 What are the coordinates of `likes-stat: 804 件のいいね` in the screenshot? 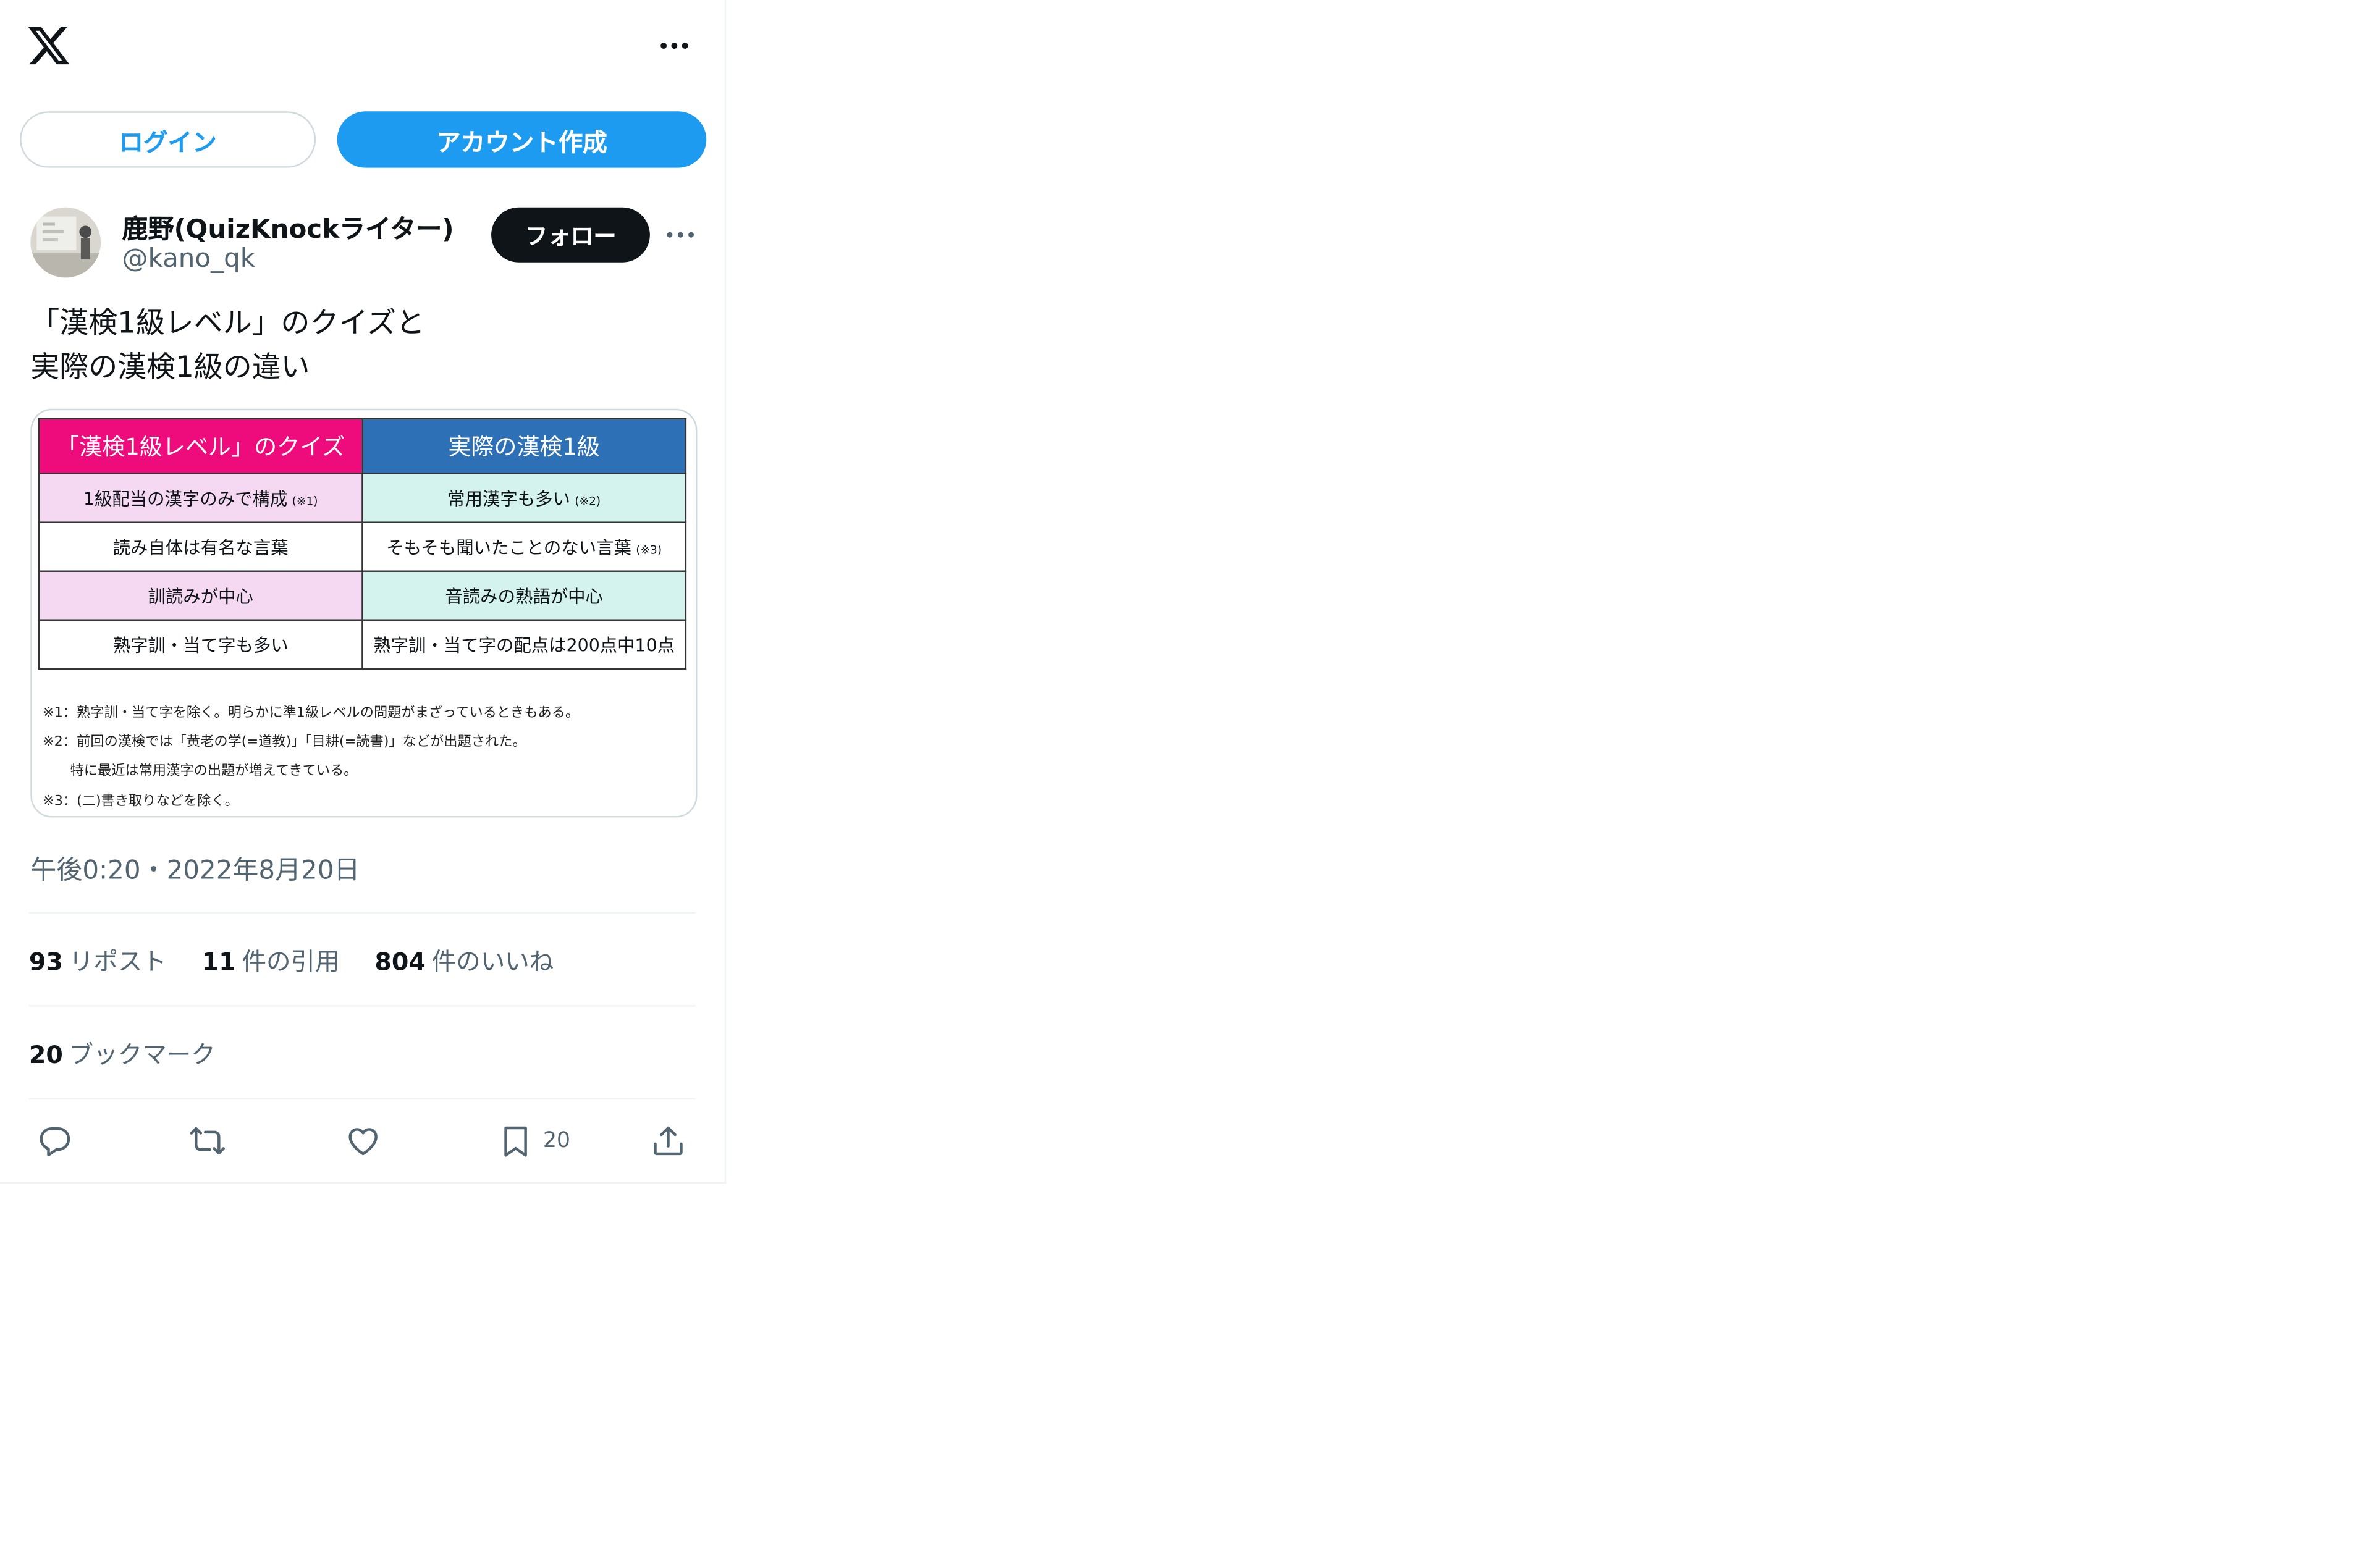 It's located at (464, 959).